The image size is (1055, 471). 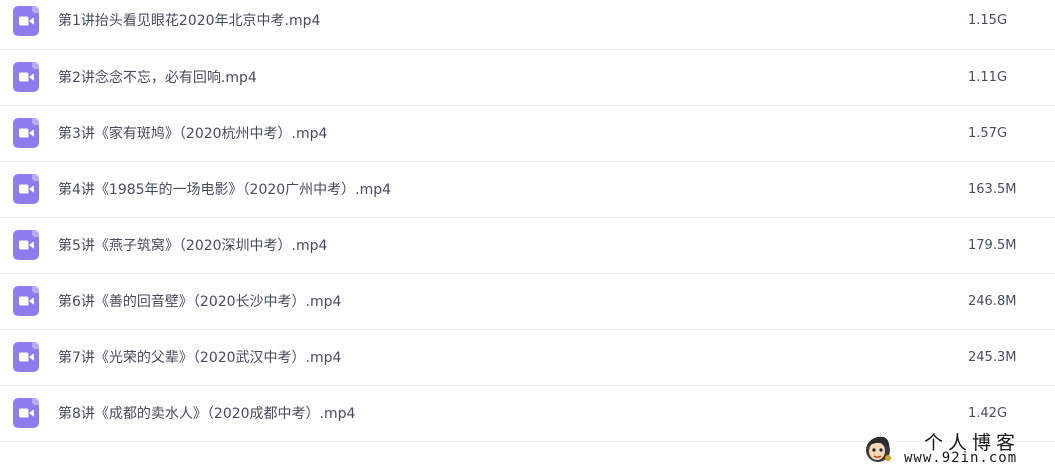 What do you see at coordinates (527, 190) in the screenshot?
I see `file-row: 第4讲《1985年的一场电影》（2020广州中考）.mp4 163.5M` at bounding box center [527, 190].